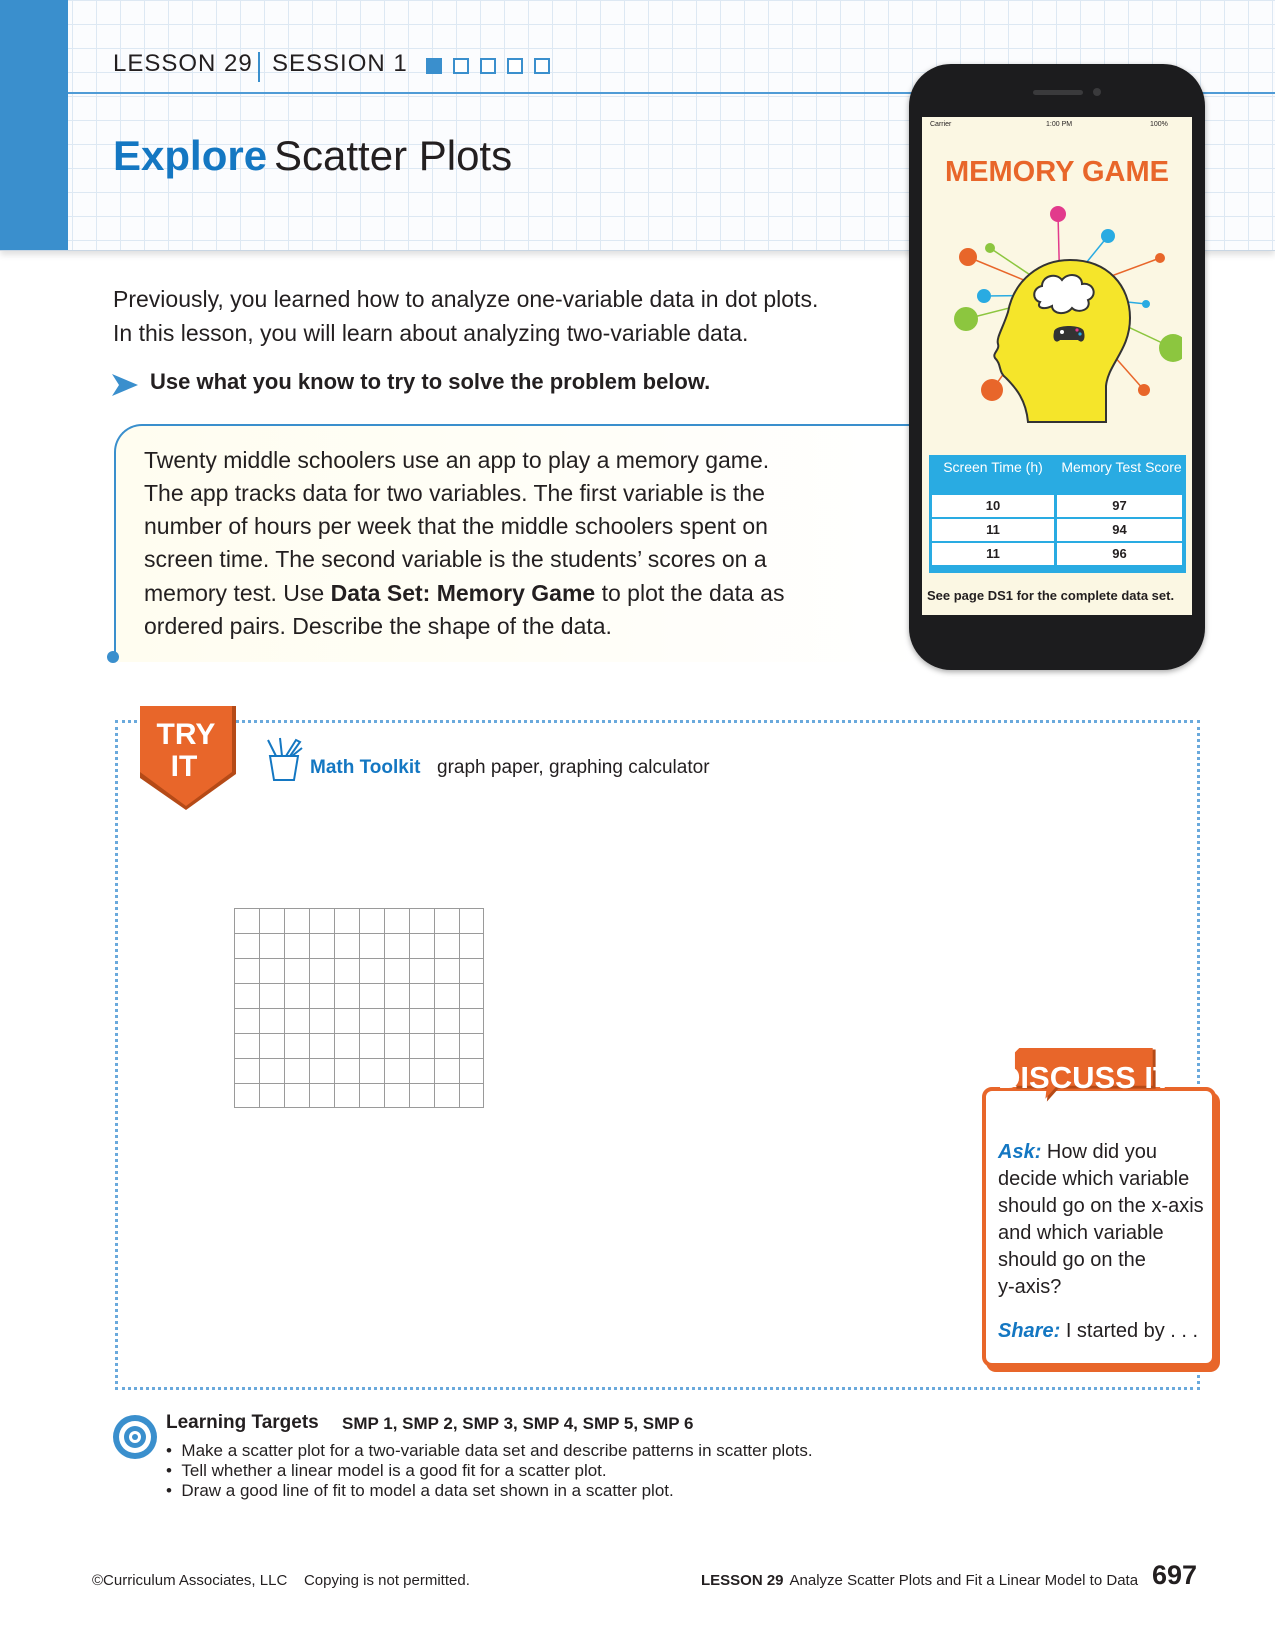 This screenshot has height=1632, width=1275. I want to click on data-set-name: Data Set: Memory Game, so click(463, 593).